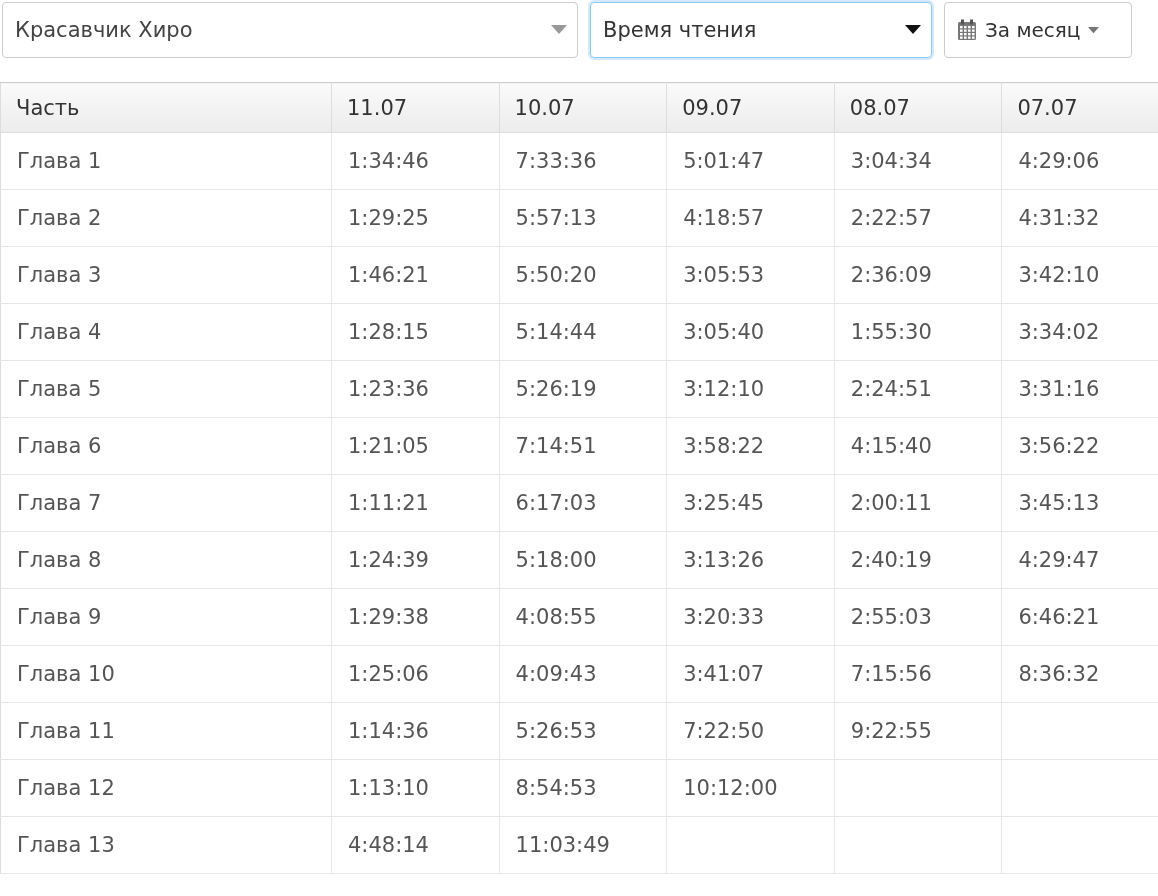 The width and height of the screenshot is (1158, 896). Describe the element at coordinates (918, 617) in the screenshot. I see `table-cell: 2:55:03` at that location.